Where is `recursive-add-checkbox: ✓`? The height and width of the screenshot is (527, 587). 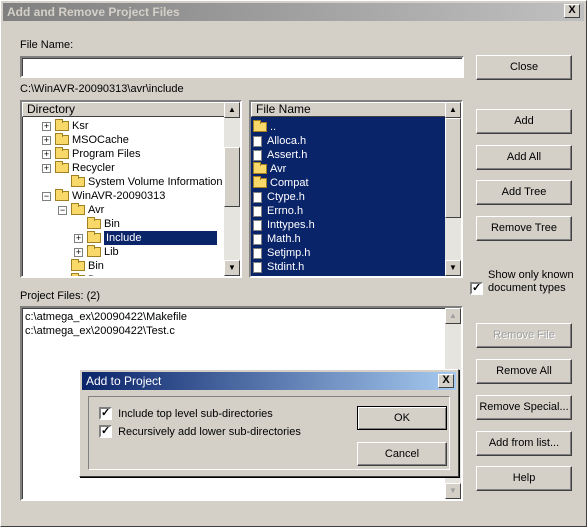 recursive-add-checkbox: ✓ is located at coordinates (105, 431).